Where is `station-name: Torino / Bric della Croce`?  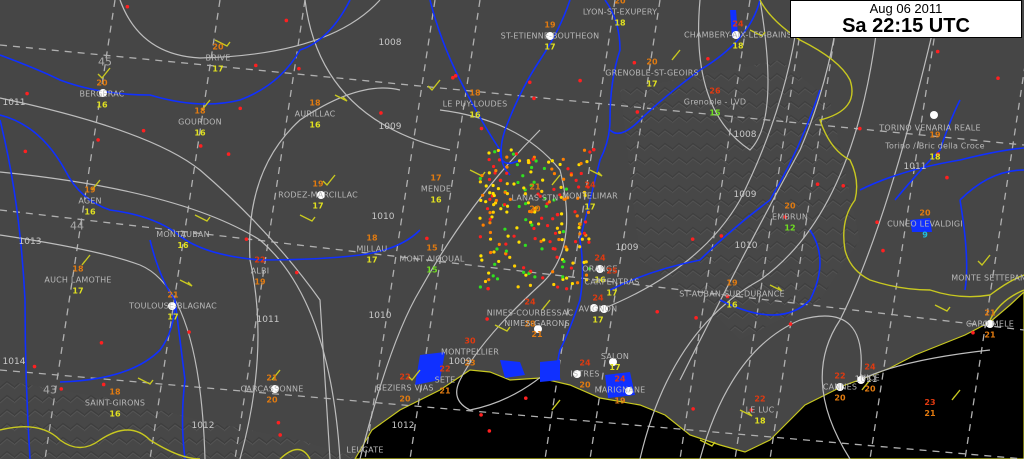
station-name: Torino / Bric della Croce is located at coordinates (935, 146).